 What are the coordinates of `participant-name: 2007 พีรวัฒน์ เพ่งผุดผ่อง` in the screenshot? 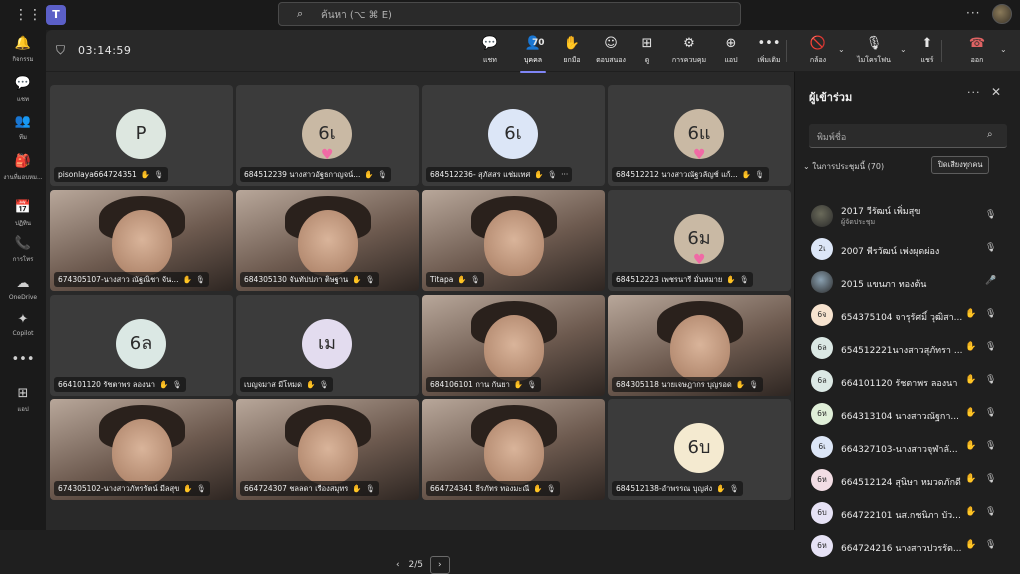 It's located at (890, 252).